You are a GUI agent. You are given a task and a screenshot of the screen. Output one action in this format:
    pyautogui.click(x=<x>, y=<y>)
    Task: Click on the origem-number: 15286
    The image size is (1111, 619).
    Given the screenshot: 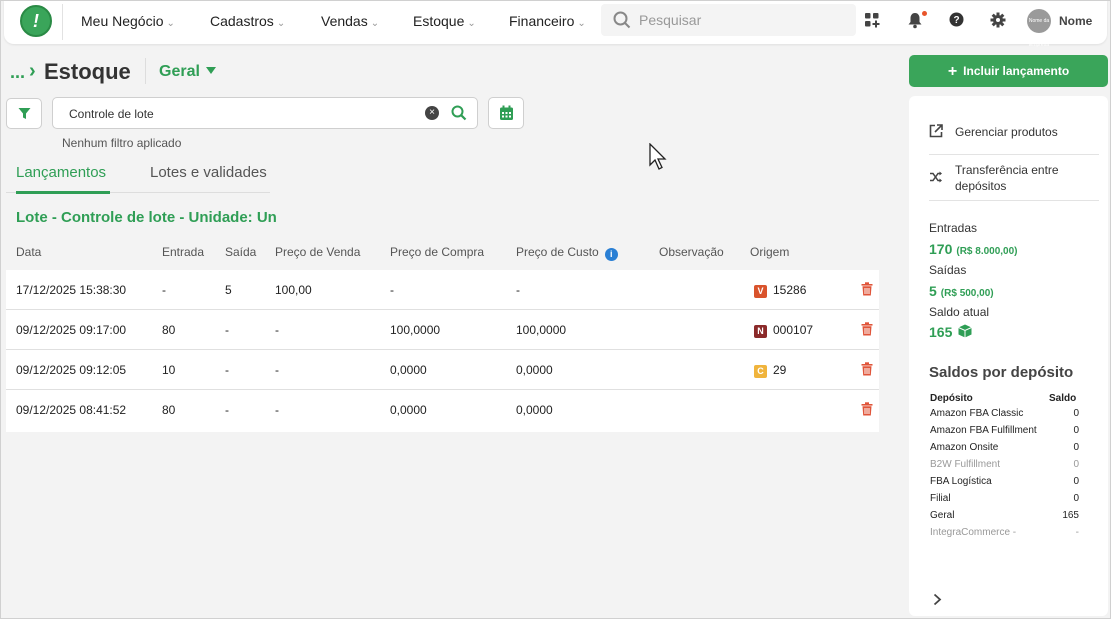 What is the action you would take?
    pyautogui.click(x=789, y=290)
    